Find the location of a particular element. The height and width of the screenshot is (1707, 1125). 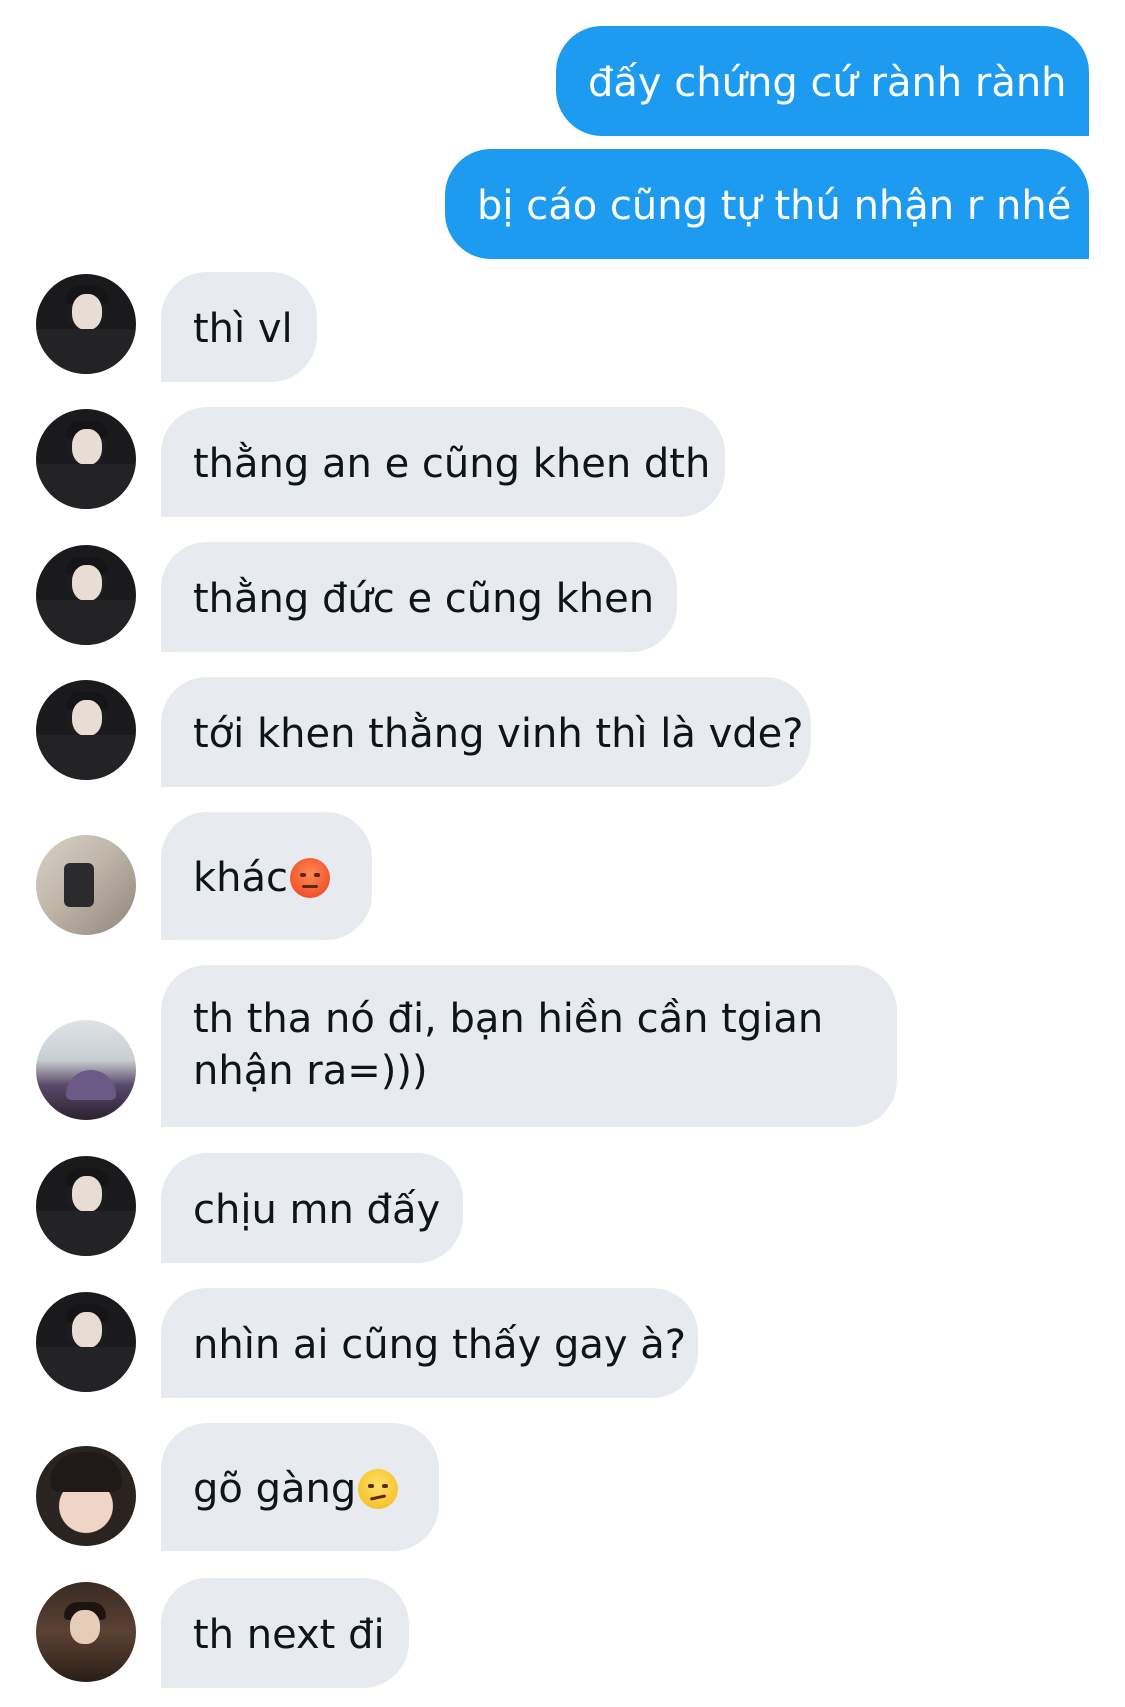

message-text: th next đi is located at coordinates (289, 1635).